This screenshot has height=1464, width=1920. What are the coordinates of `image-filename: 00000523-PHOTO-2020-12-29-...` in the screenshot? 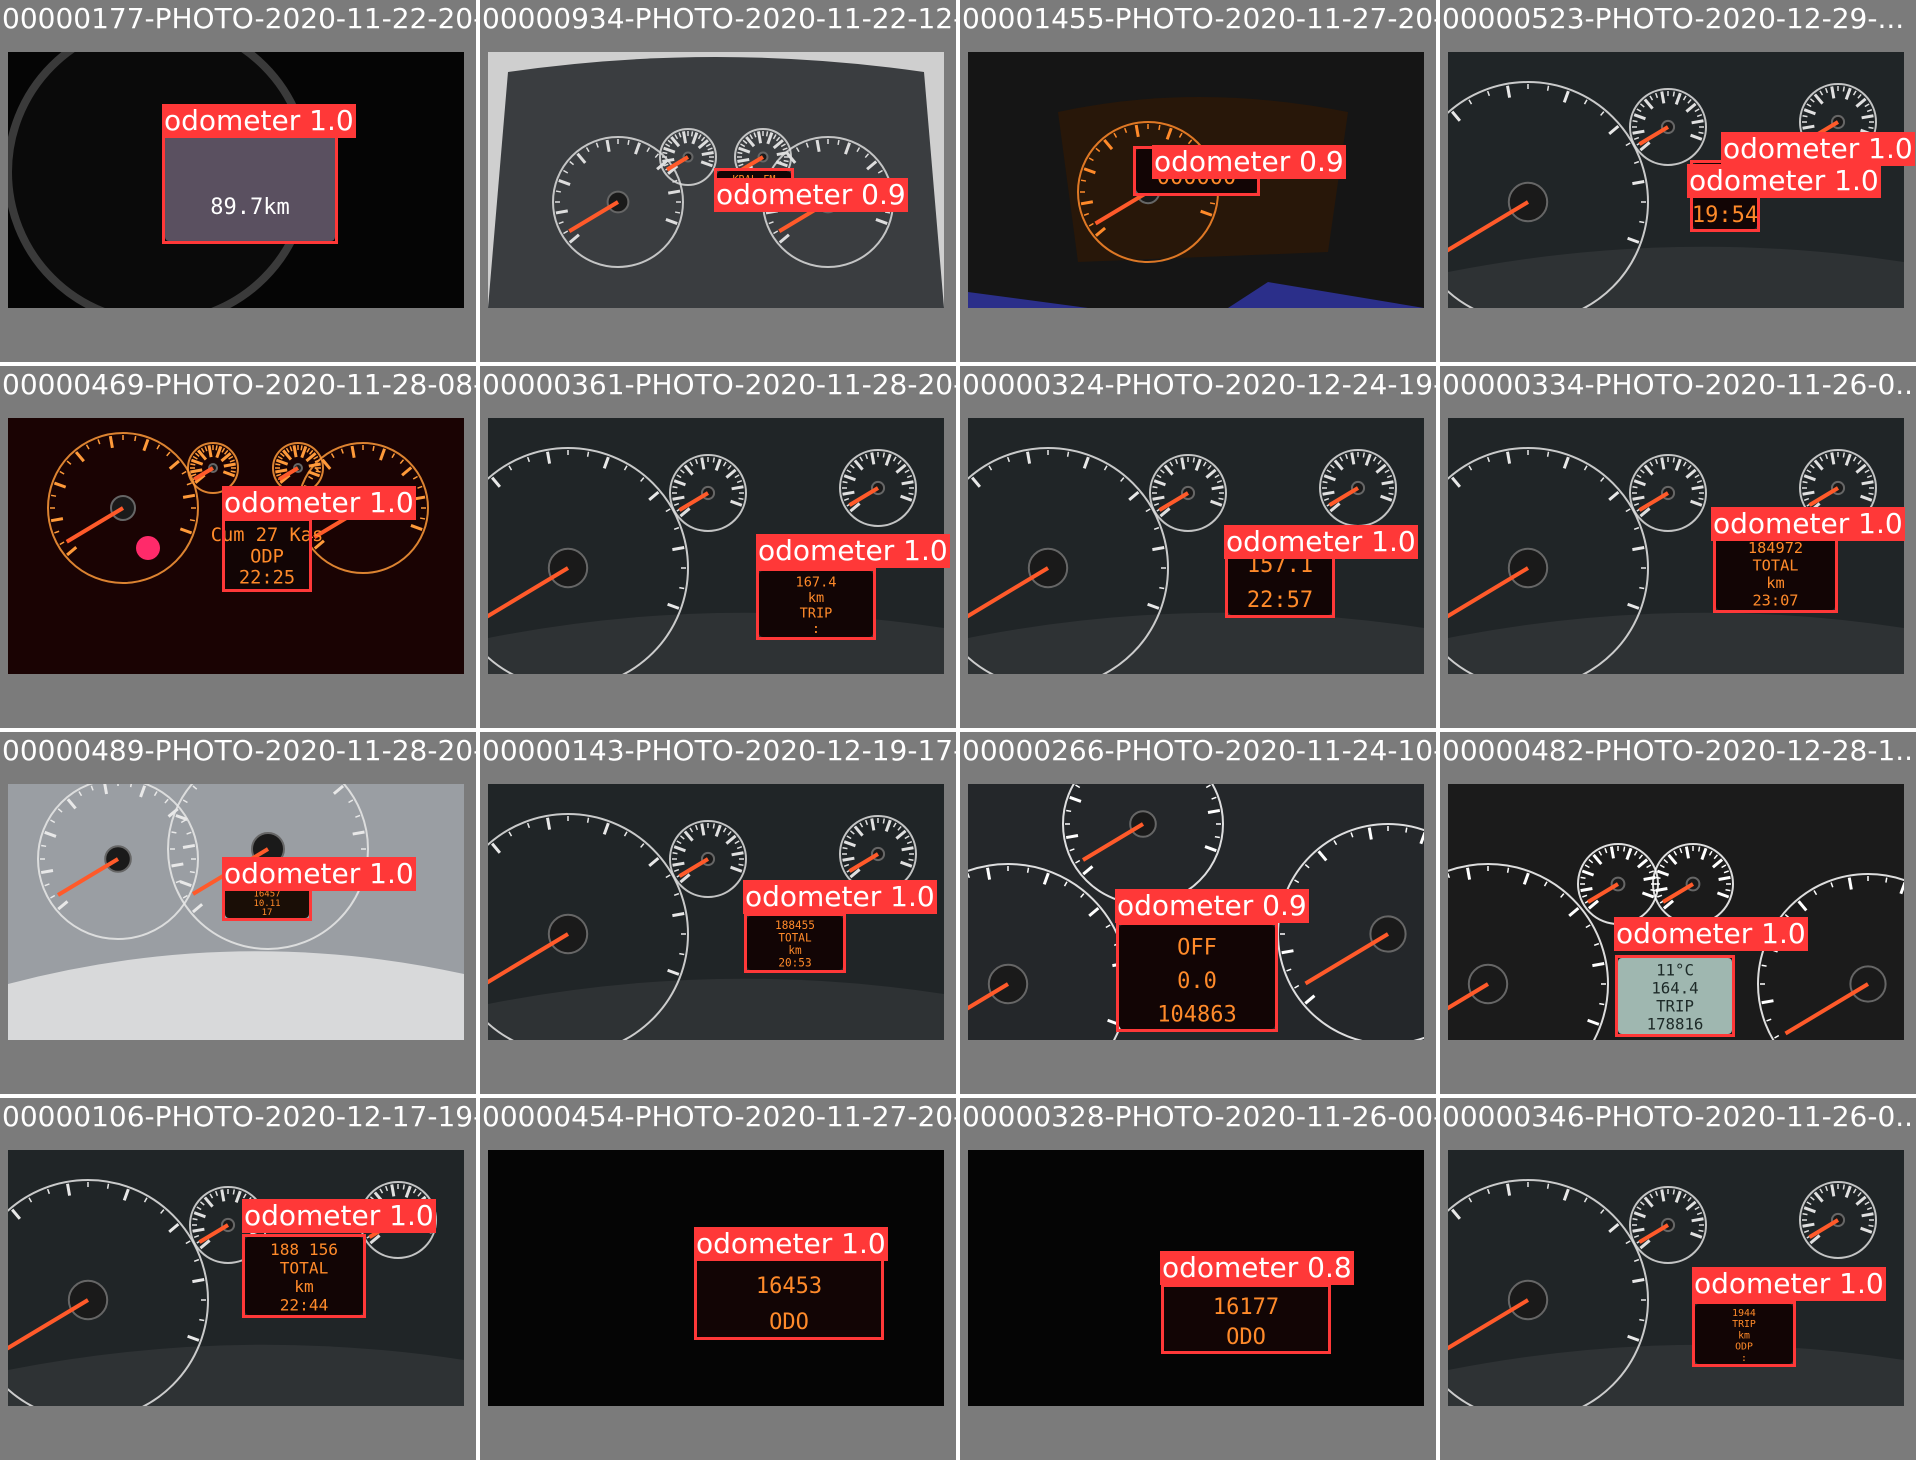 It's located at (1673, 18).